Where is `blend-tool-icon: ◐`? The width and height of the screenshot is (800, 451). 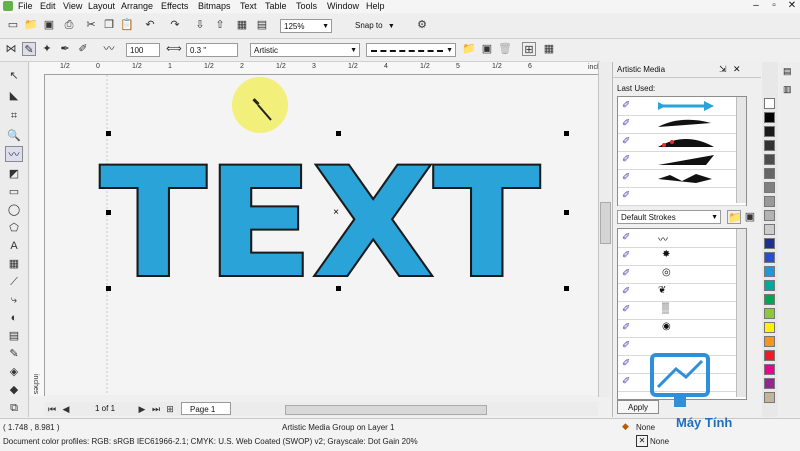
blend-tool-icon: ◐ is located at coordinates (14, 318).